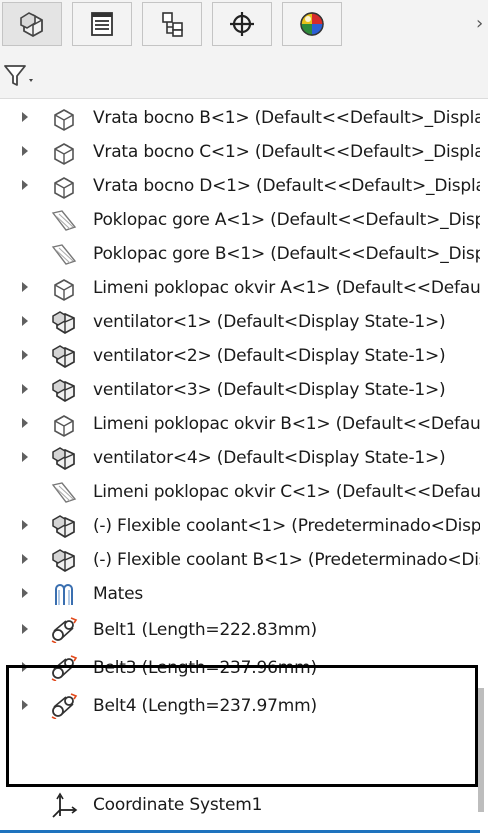 Image resolution: width=488 pixels, height=834 pixels. I want to click on filter-button, so click(20, 76).